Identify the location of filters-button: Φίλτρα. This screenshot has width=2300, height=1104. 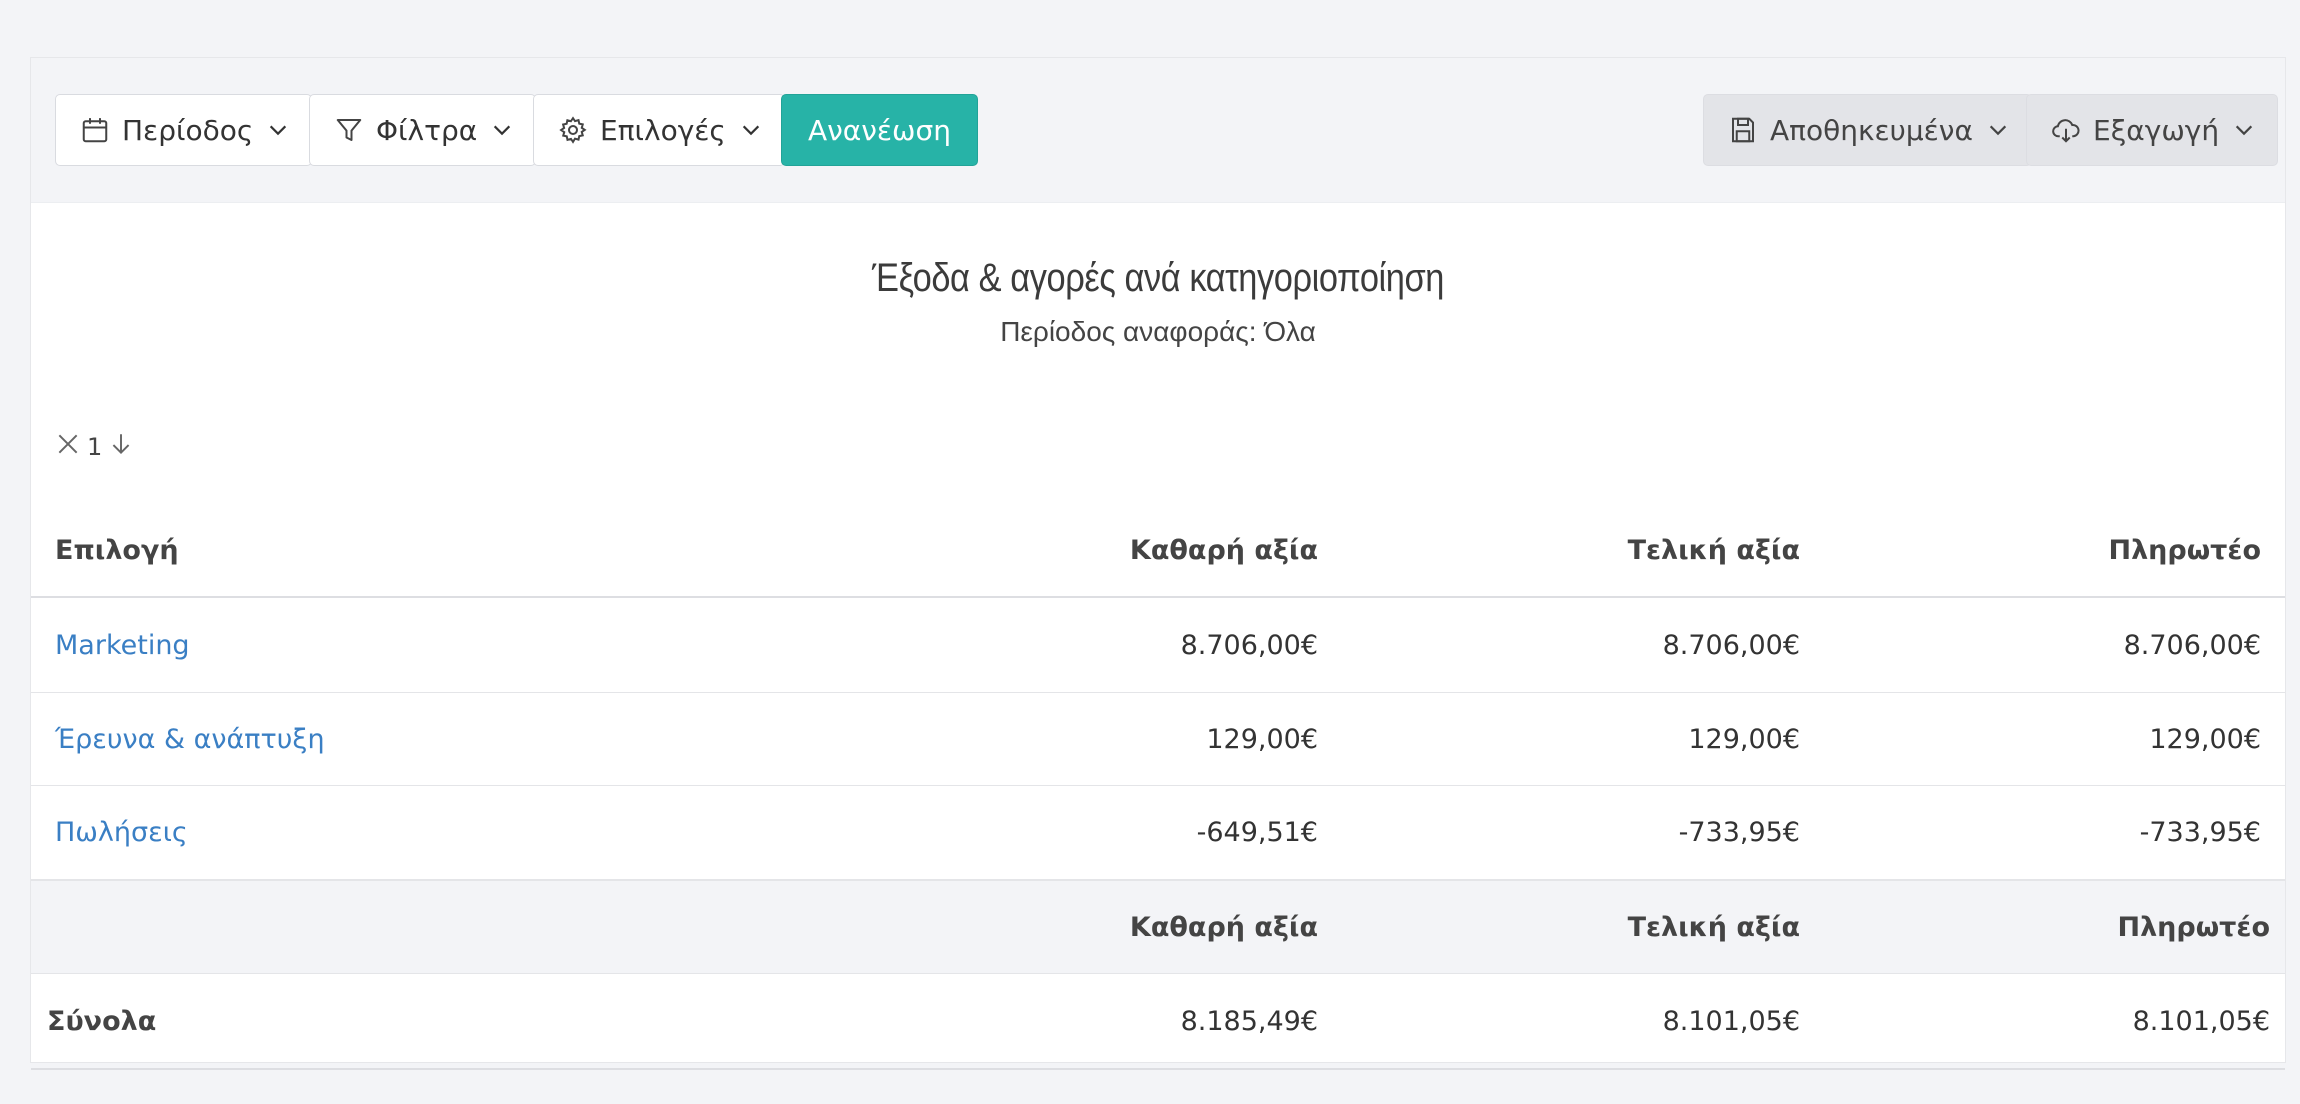
(423, 130).